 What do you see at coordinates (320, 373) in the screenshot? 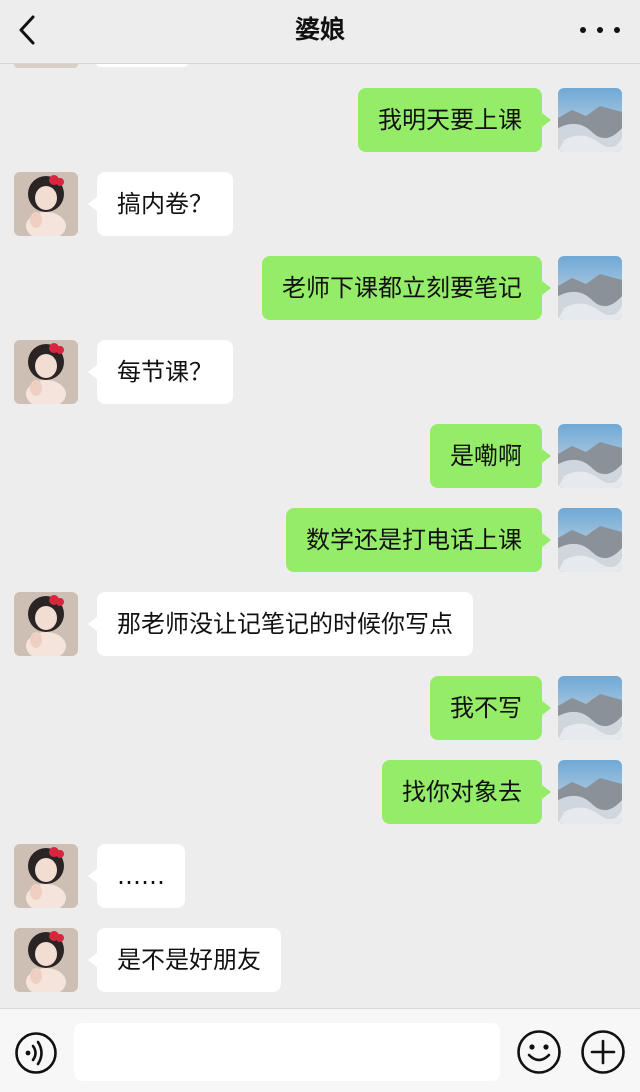
I see `message-row: 每节课？` at bounding box center [320, 373].